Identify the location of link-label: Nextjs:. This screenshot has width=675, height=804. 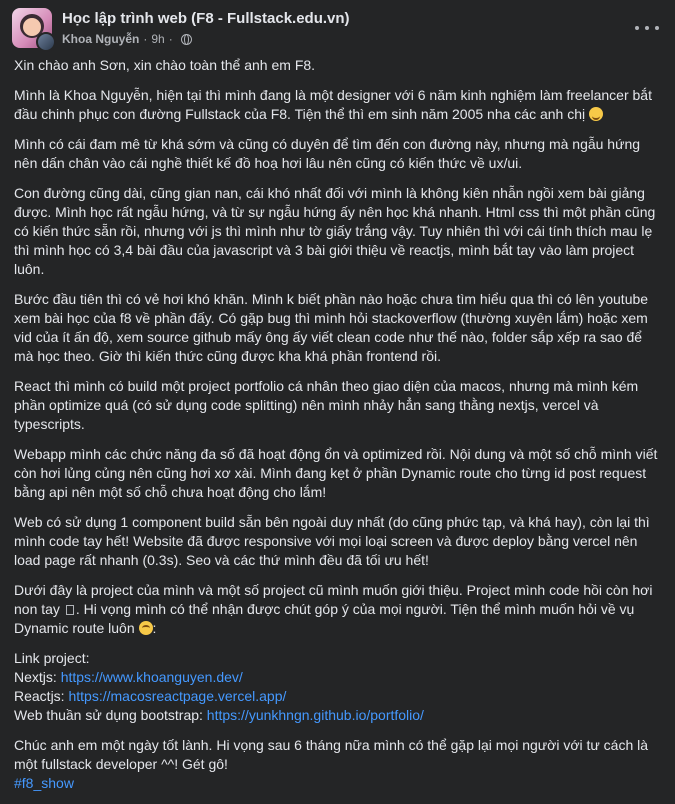
(37, 677).